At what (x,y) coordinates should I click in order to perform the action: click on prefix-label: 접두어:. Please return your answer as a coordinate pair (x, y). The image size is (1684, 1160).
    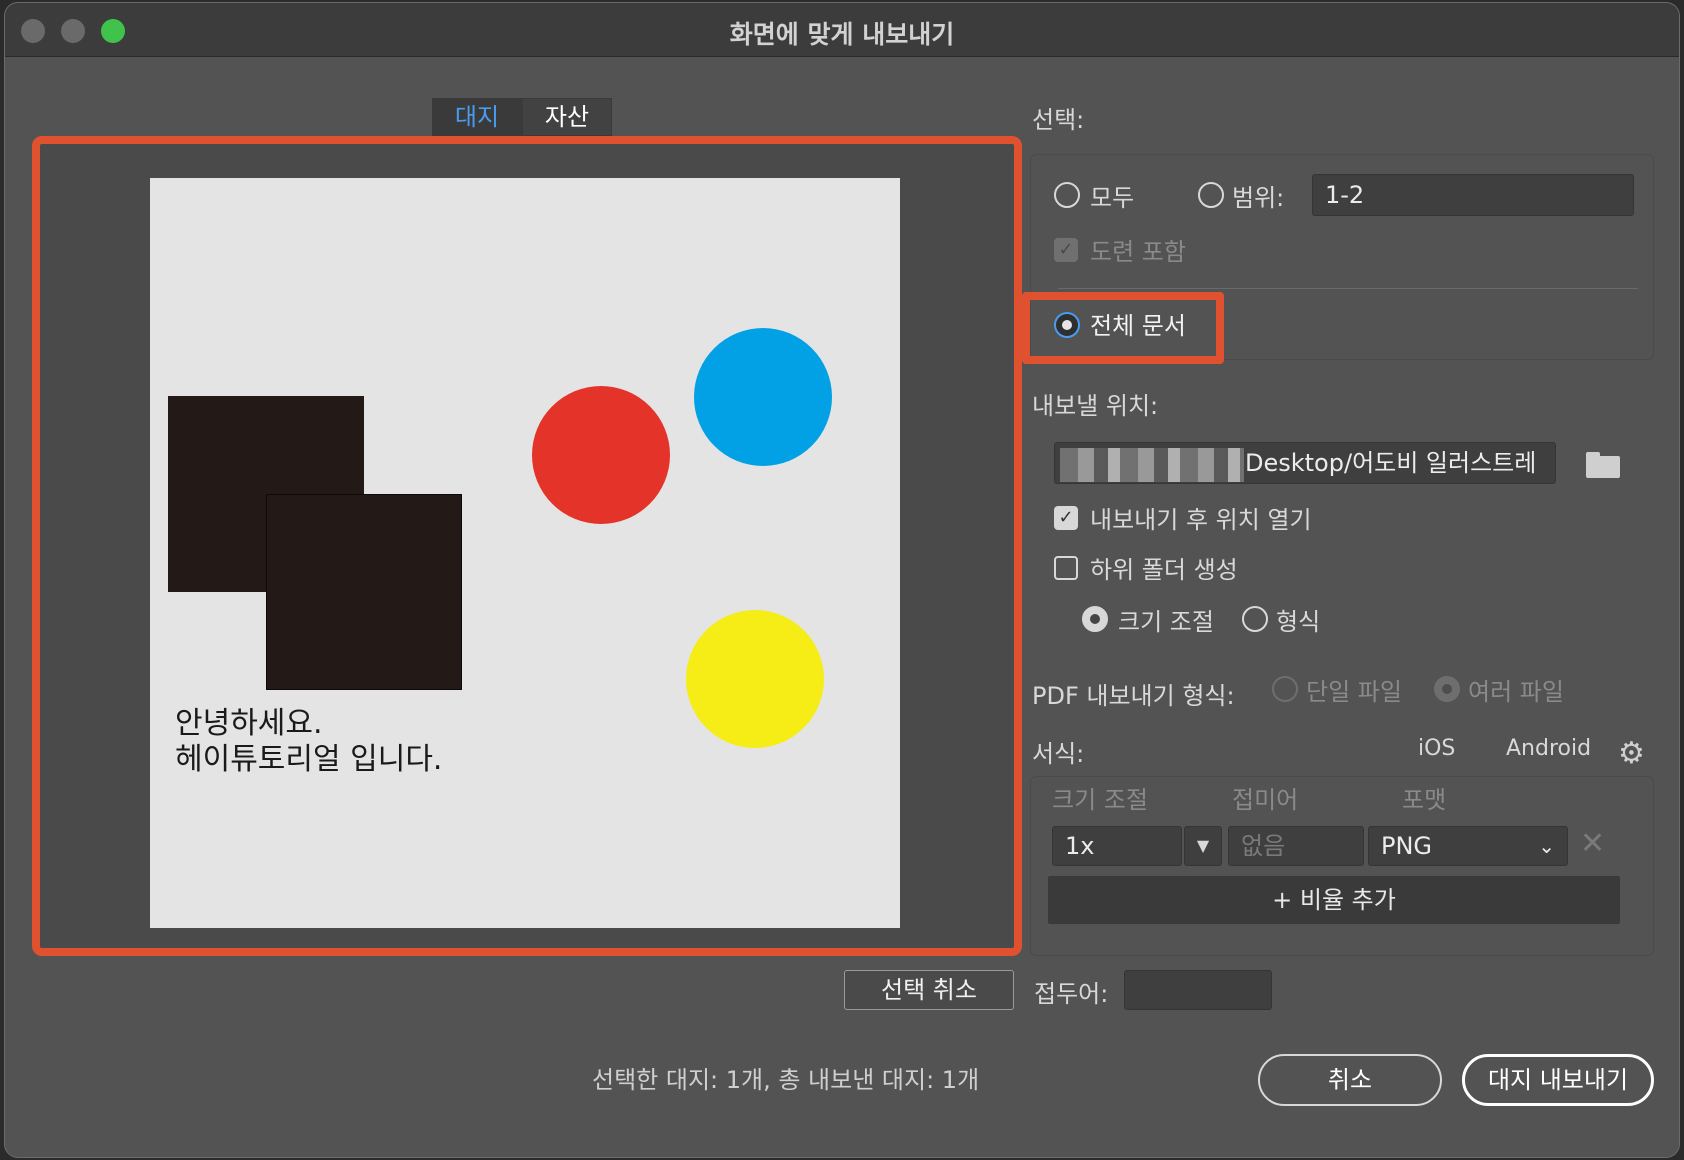
    Looking at the image, I should click on (1071, 994).